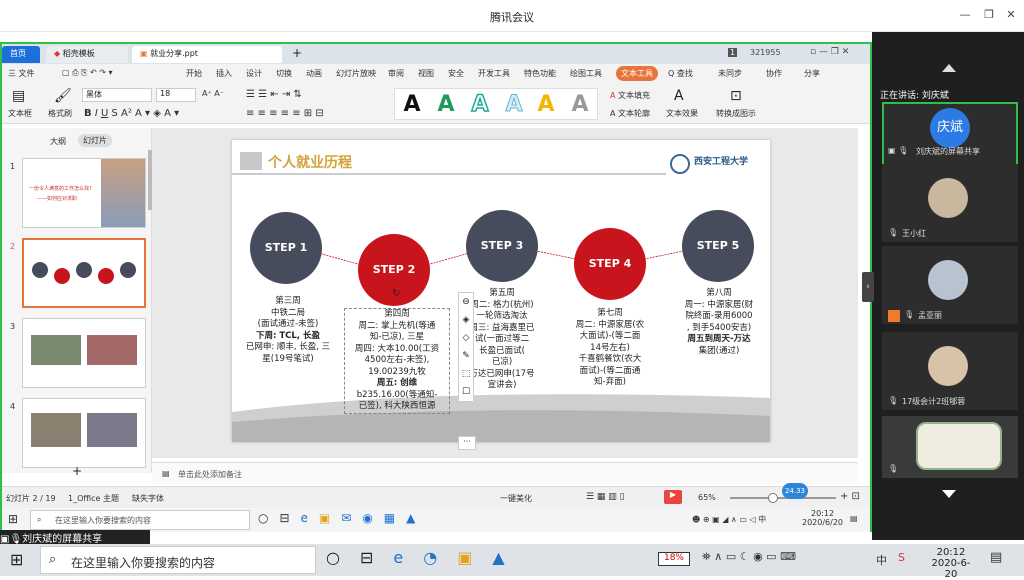 This screenshot has width=1024, height=580. Describe the element at coordinates (605, 497) in the screenshot. I see `view-mode-icons: ☰ ▦ ▥ ▯` at that location.